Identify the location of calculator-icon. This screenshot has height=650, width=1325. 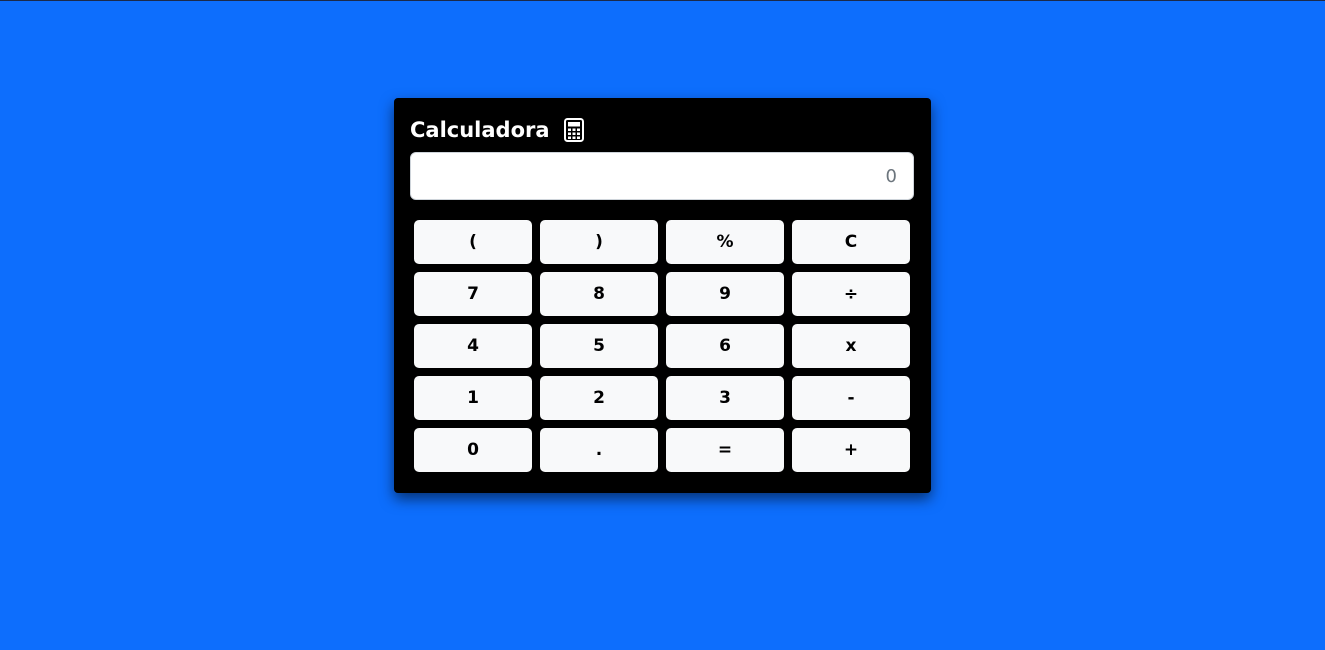
(573, 130).